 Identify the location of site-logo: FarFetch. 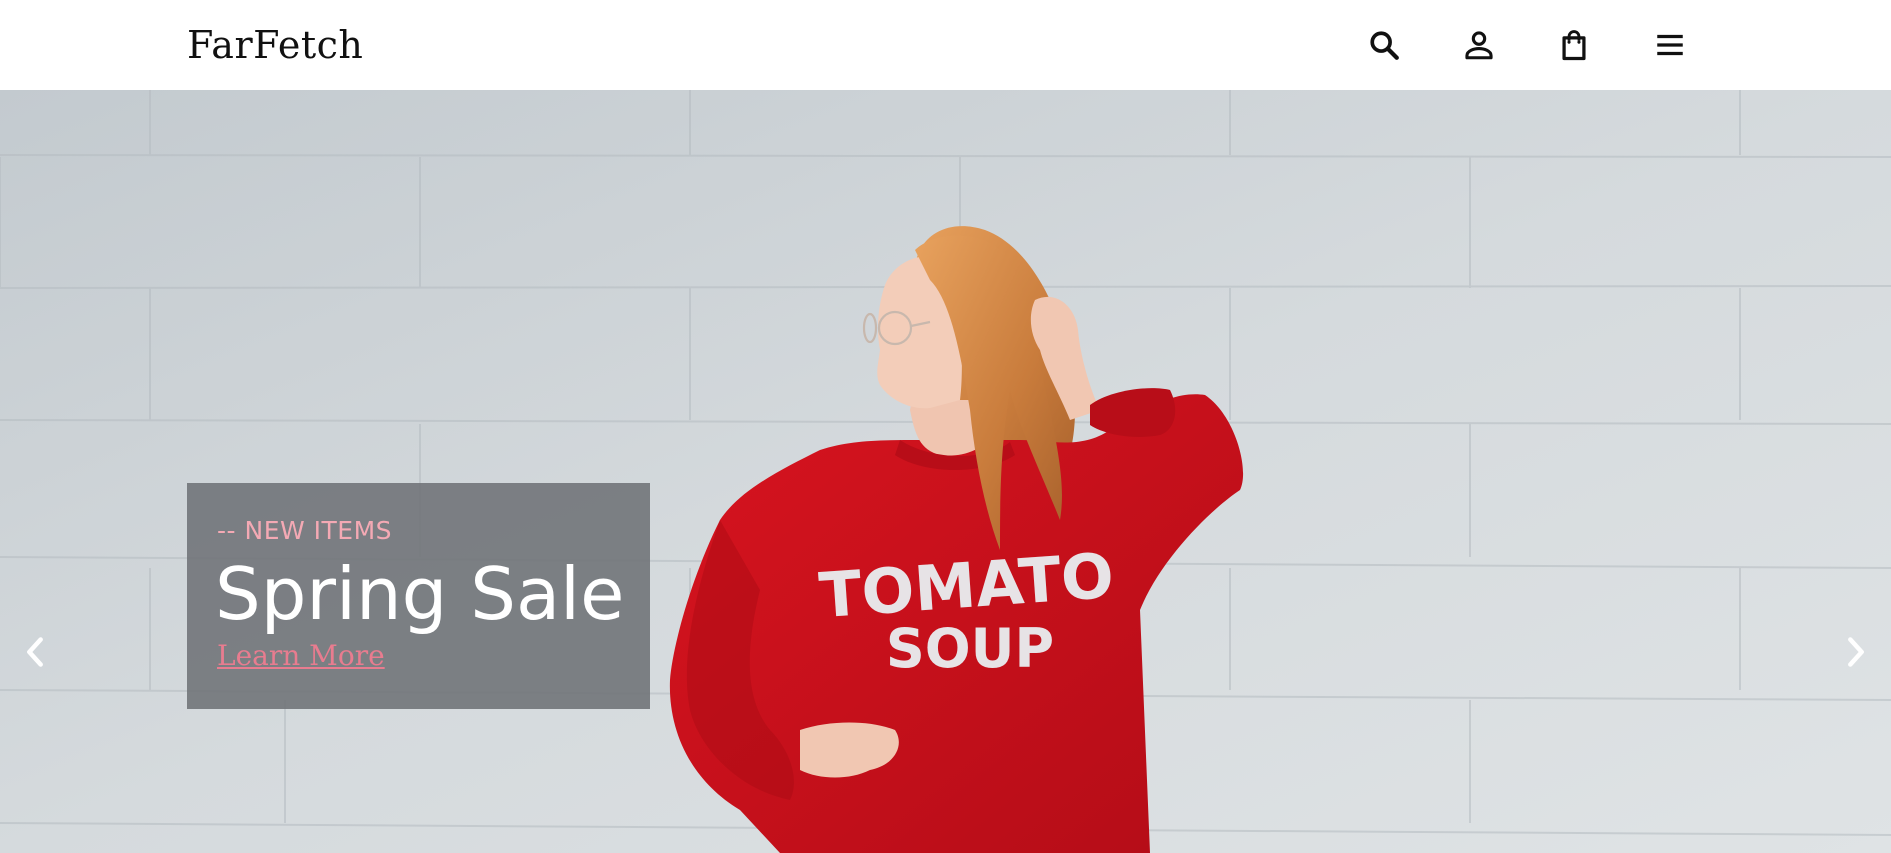
(275, 45).